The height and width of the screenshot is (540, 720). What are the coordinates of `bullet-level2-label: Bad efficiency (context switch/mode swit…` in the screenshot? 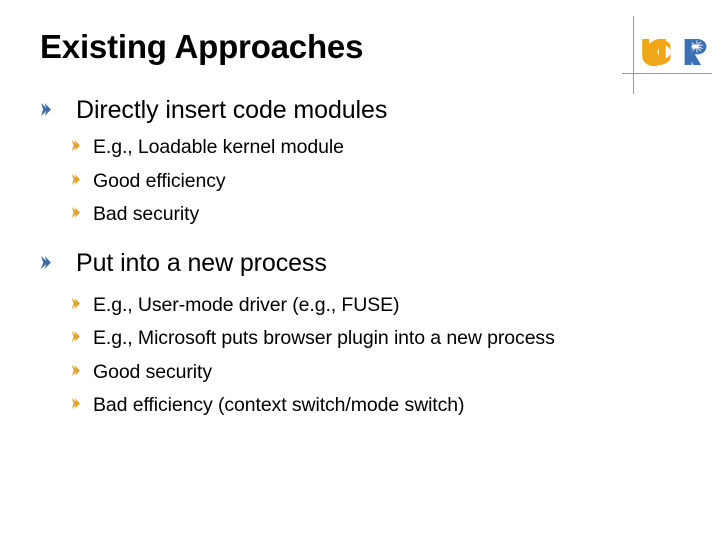 It's located at (279, 405).